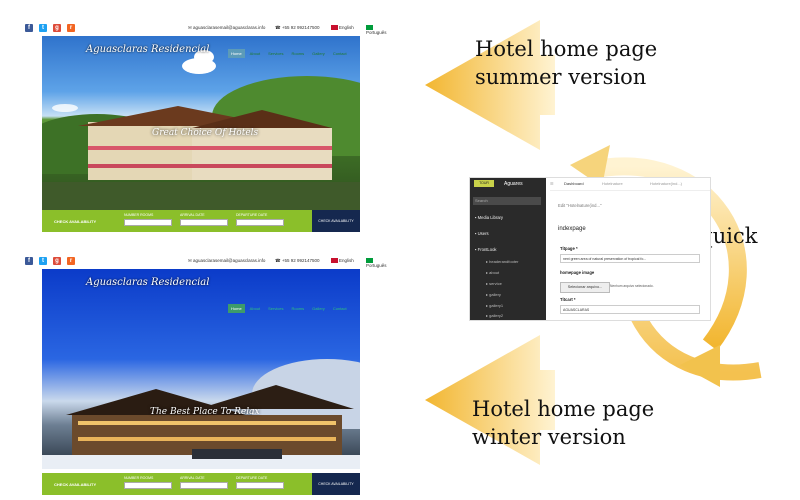 This screenshot has width=800, height=500. I want to click on submenu-gallery2: ▸ gallery2, so click(494, 315).